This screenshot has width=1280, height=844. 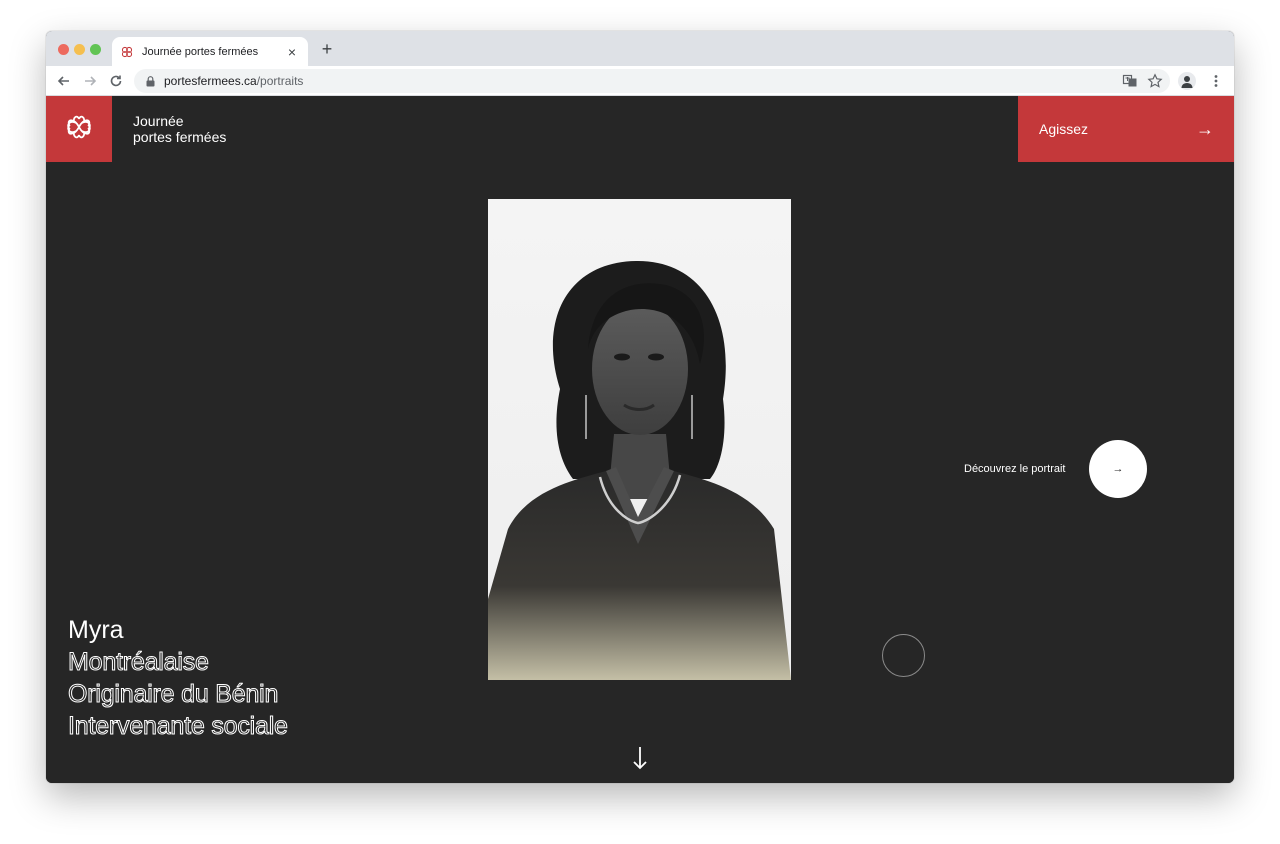 What do you see at coordinates (292, 52) in the screenshot?
I see `tab-close-icon: ×` at bounding box center [292, 52].